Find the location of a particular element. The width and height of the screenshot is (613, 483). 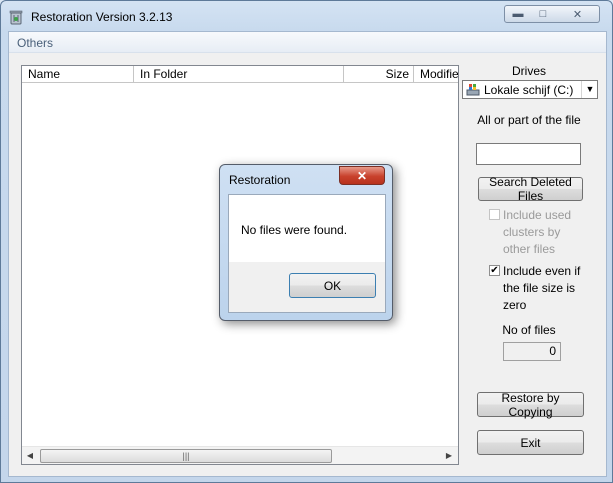

drive-dropdown: Lokale schijf (C:) ▼ is located at coordinates (530, 89).